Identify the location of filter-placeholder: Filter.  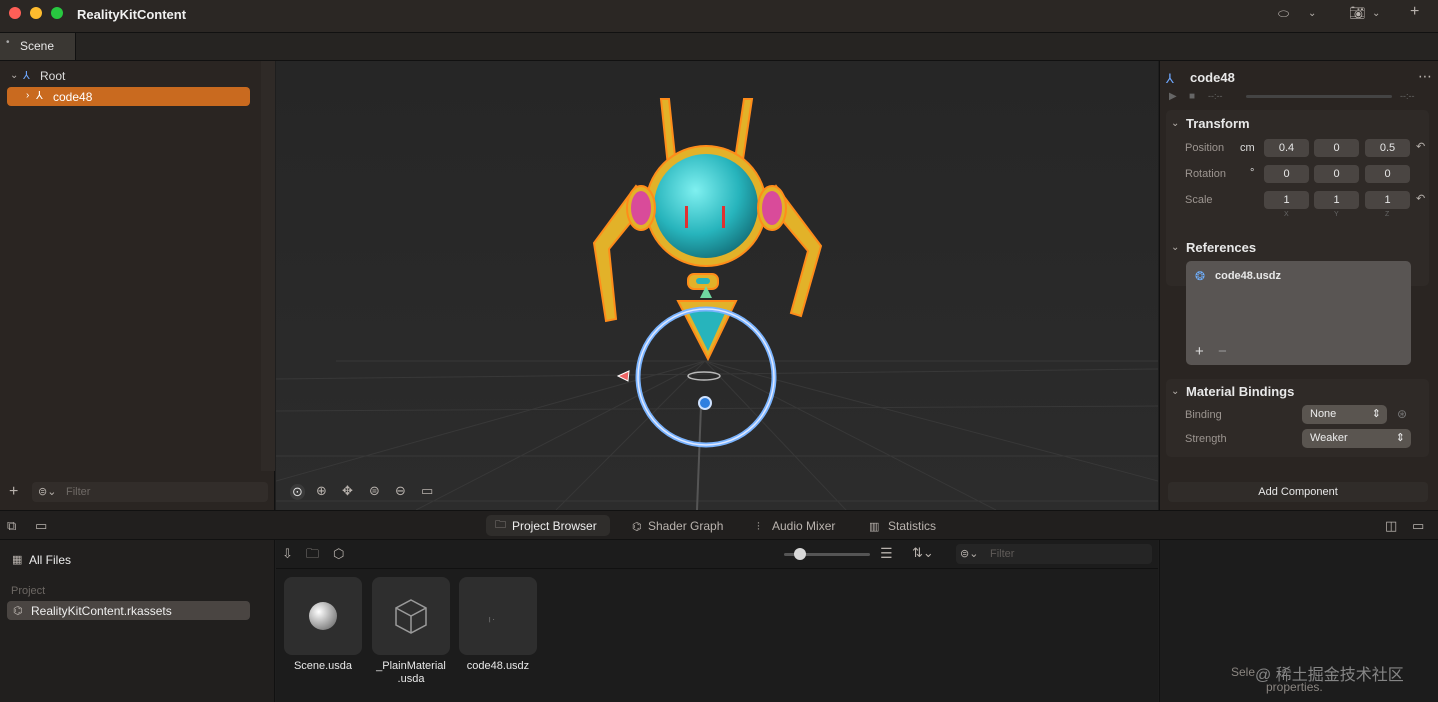
(78, 492).